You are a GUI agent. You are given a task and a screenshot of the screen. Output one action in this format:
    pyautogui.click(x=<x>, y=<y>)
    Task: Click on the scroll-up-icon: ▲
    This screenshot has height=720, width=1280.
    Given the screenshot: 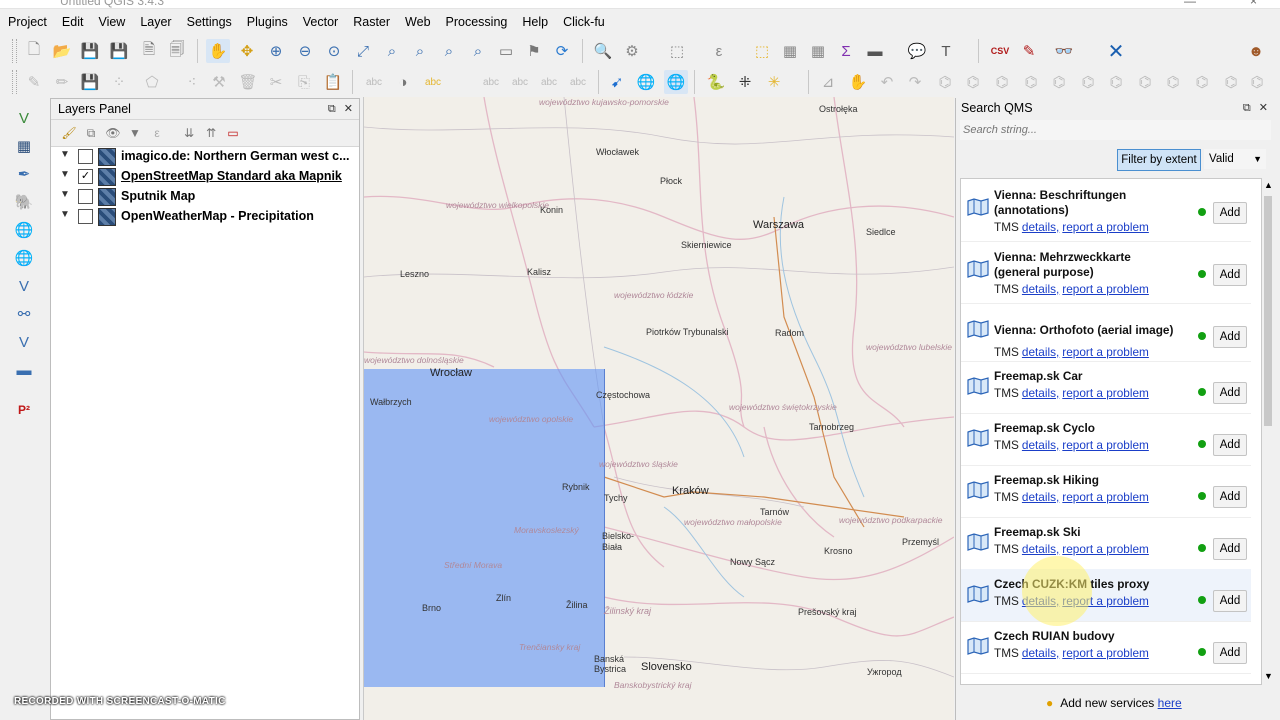 What is the action you would take?
    pyautogui.click(x=1268, y=185)
    